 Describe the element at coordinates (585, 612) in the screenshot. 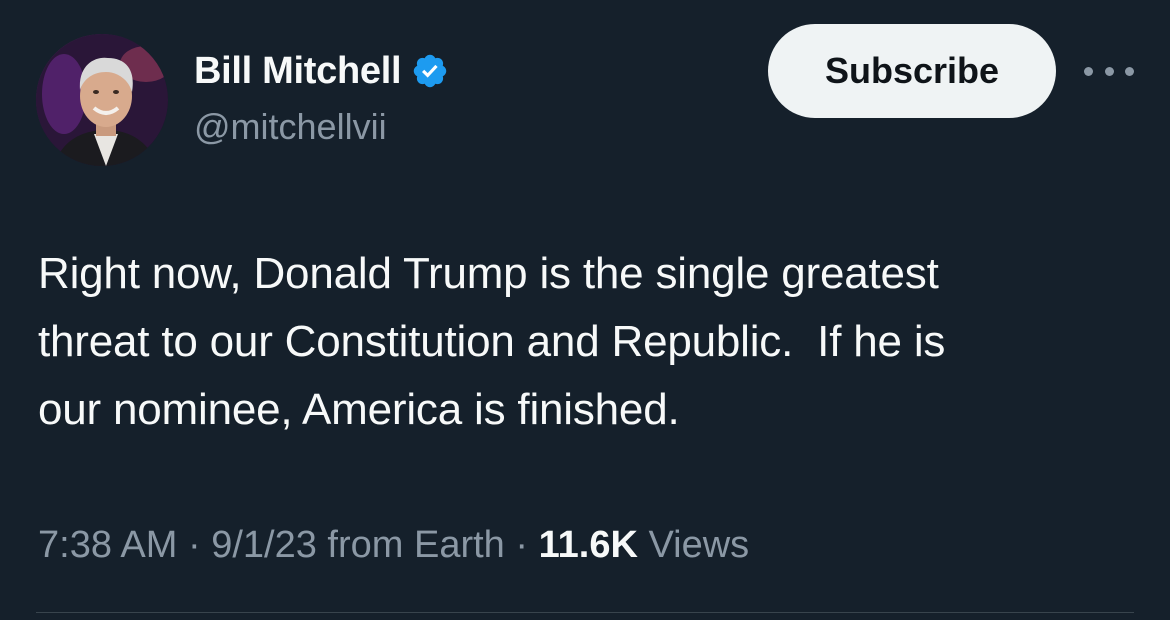

I see `divider` at that location.